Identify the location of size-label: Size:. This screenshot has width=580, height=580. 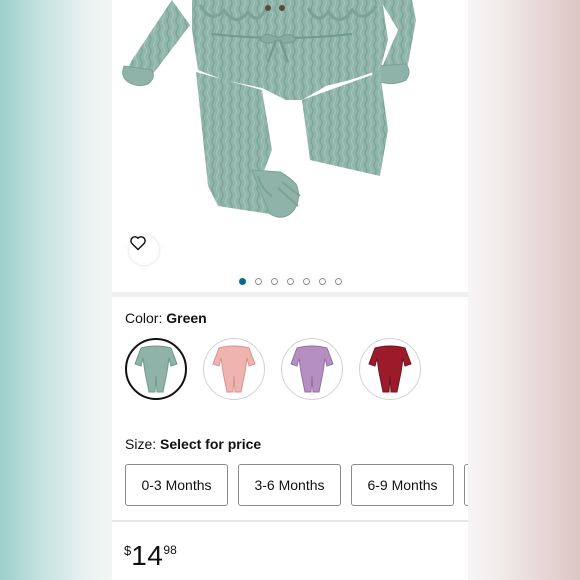
(141, 444).